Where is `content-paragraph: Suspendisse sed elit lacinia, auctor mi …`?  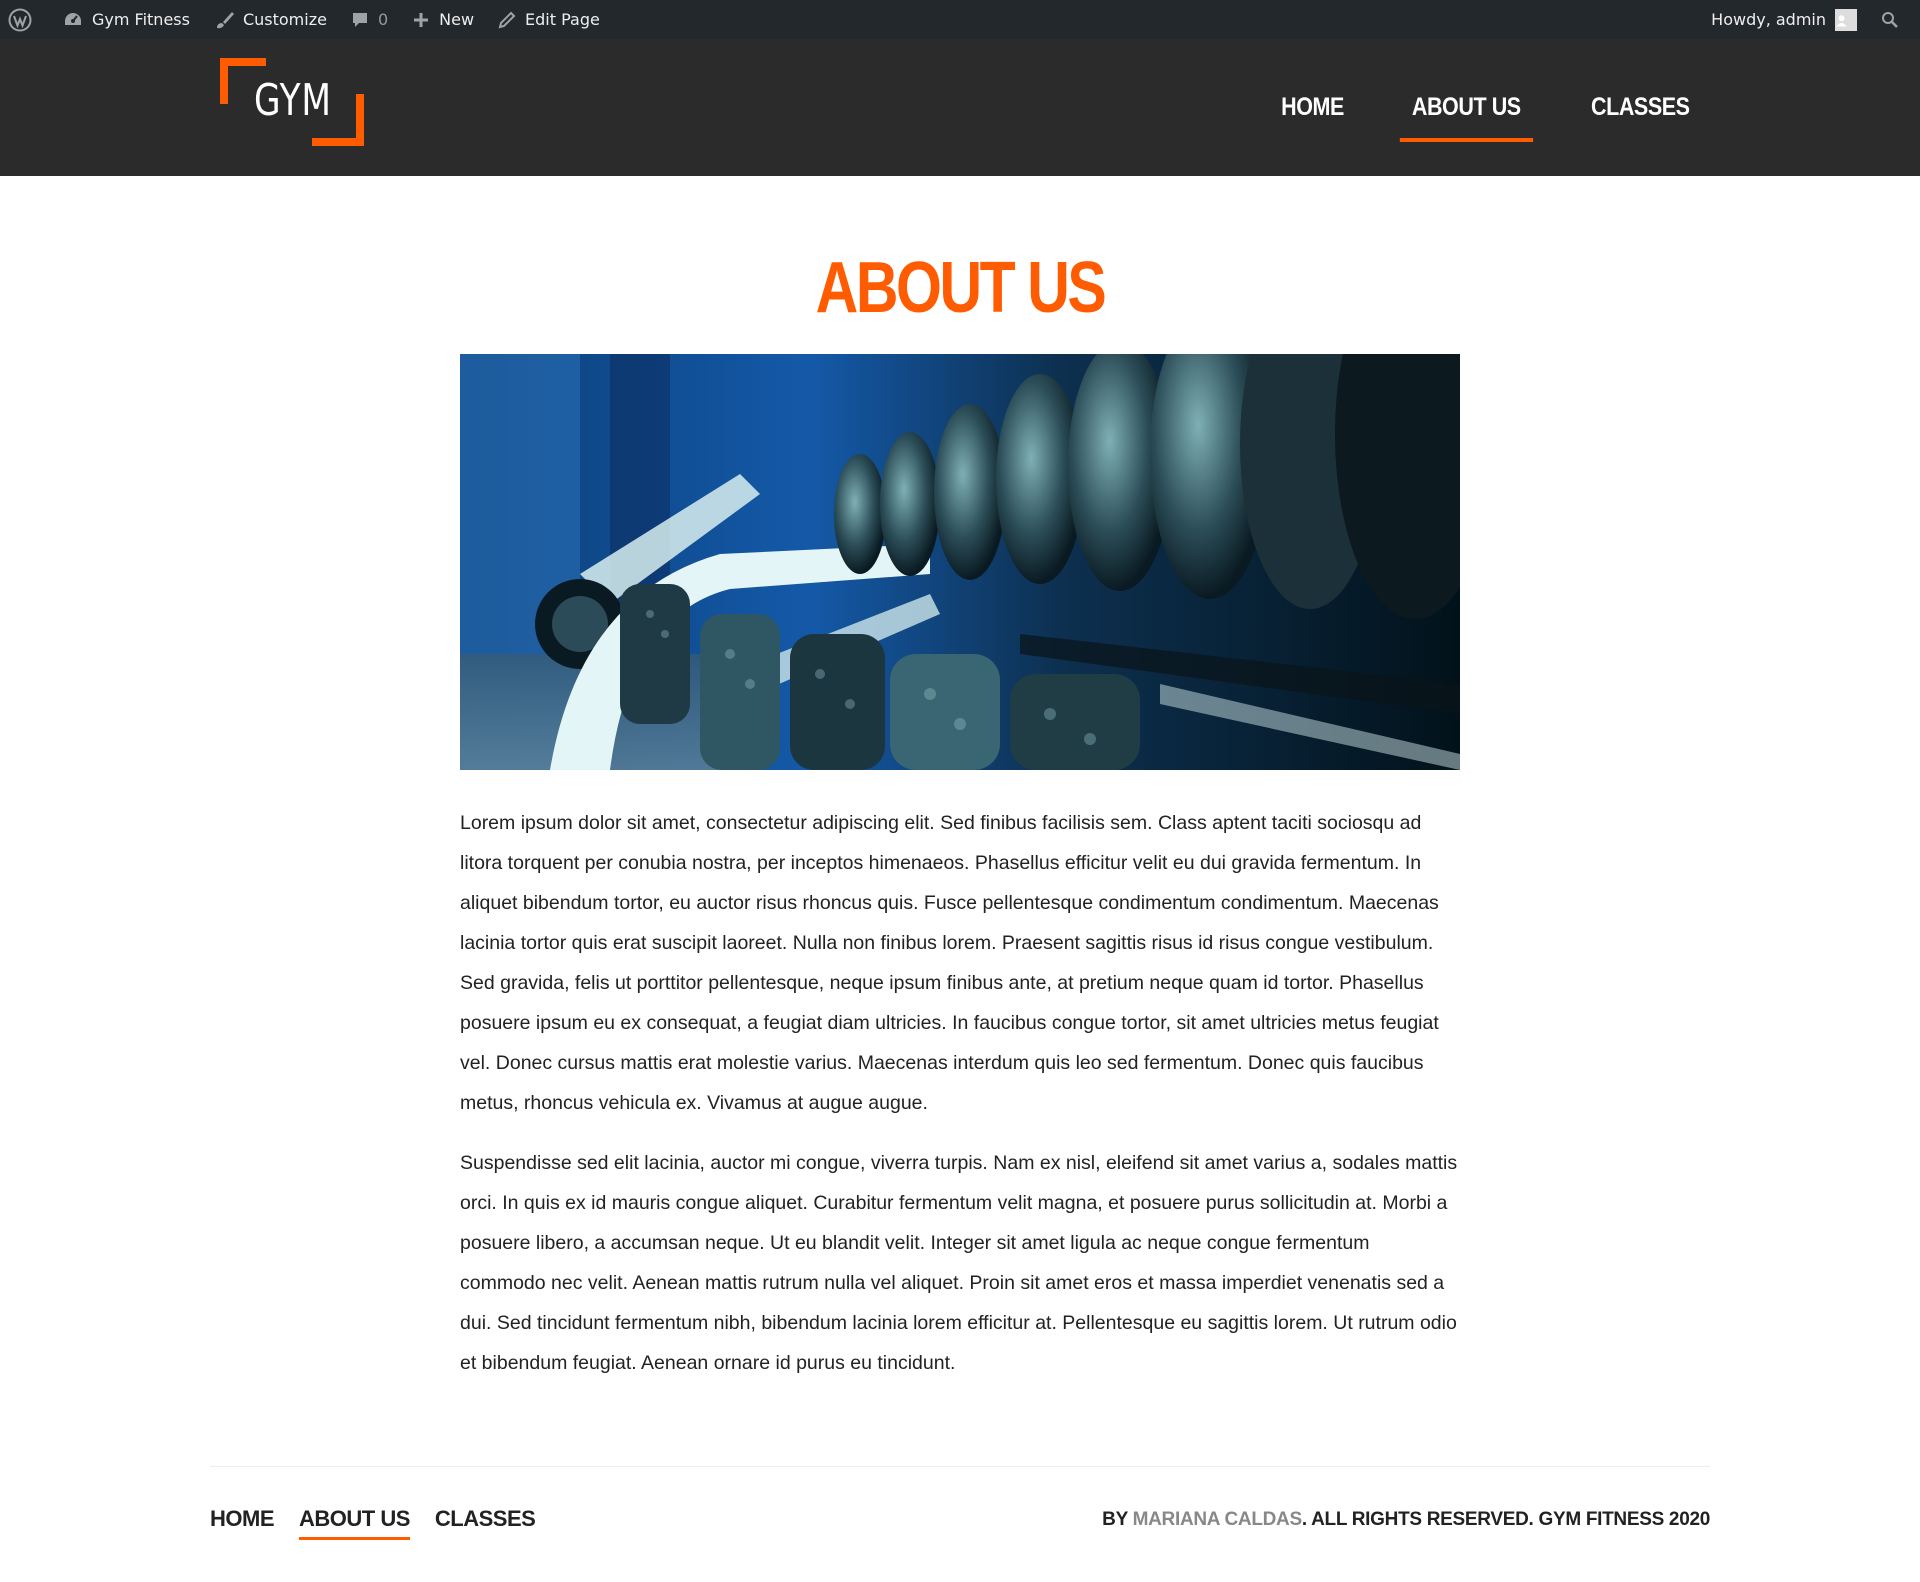 content-paragraph: Suspendisse sed elit lacinia, auctor mi … is located at coordinates (959, 1263).